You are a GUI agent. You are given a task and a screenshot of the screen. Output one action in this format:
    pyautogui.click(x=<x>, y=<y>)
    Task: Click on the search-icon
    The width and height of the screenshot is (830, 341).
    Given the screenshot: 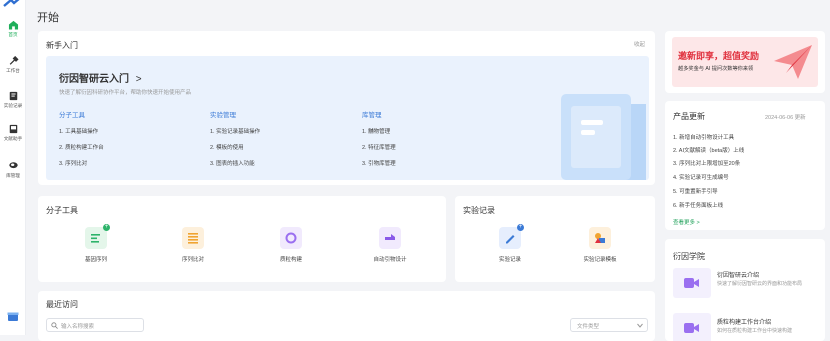 What is the action you would take?
    pyautogui.click(x=54, y=325)
    